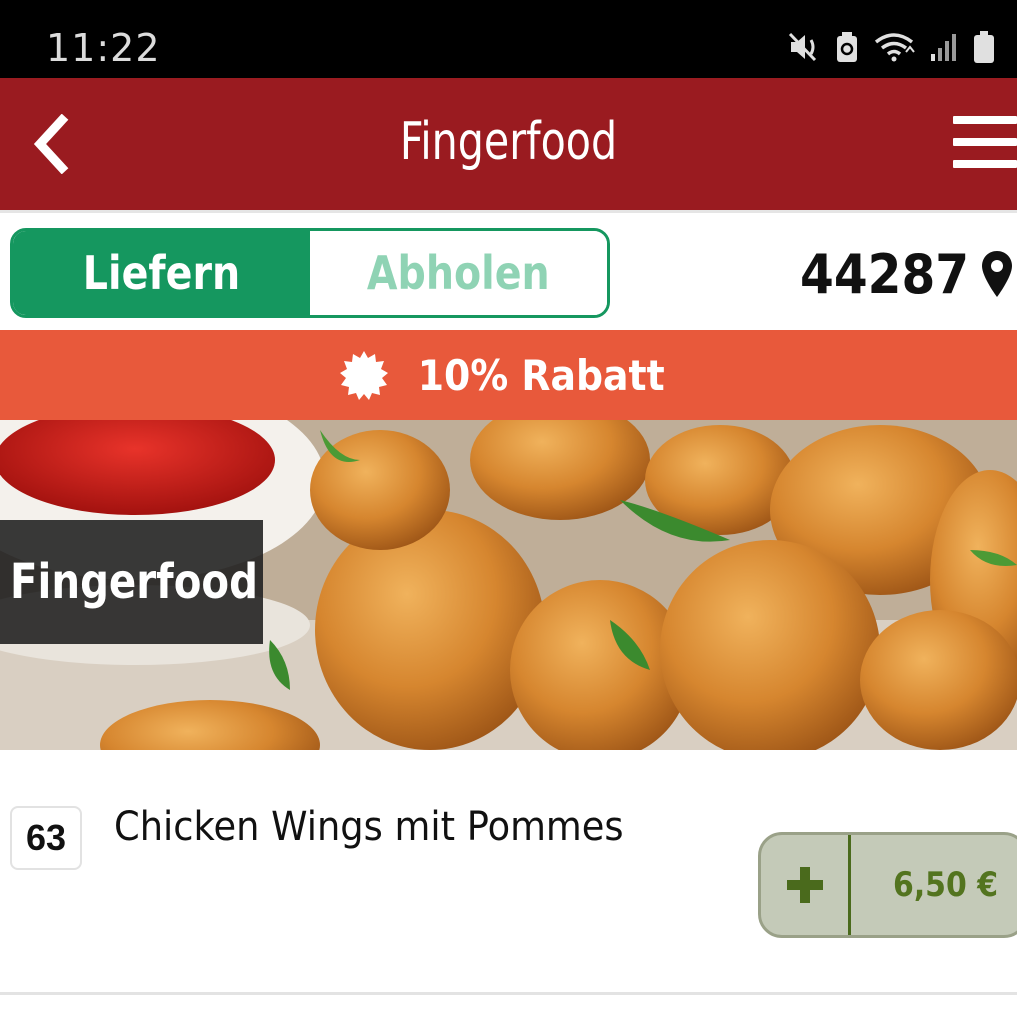 This screenshot has width=1017, height=1017. I want to click on menu-button, so click(984, 145).